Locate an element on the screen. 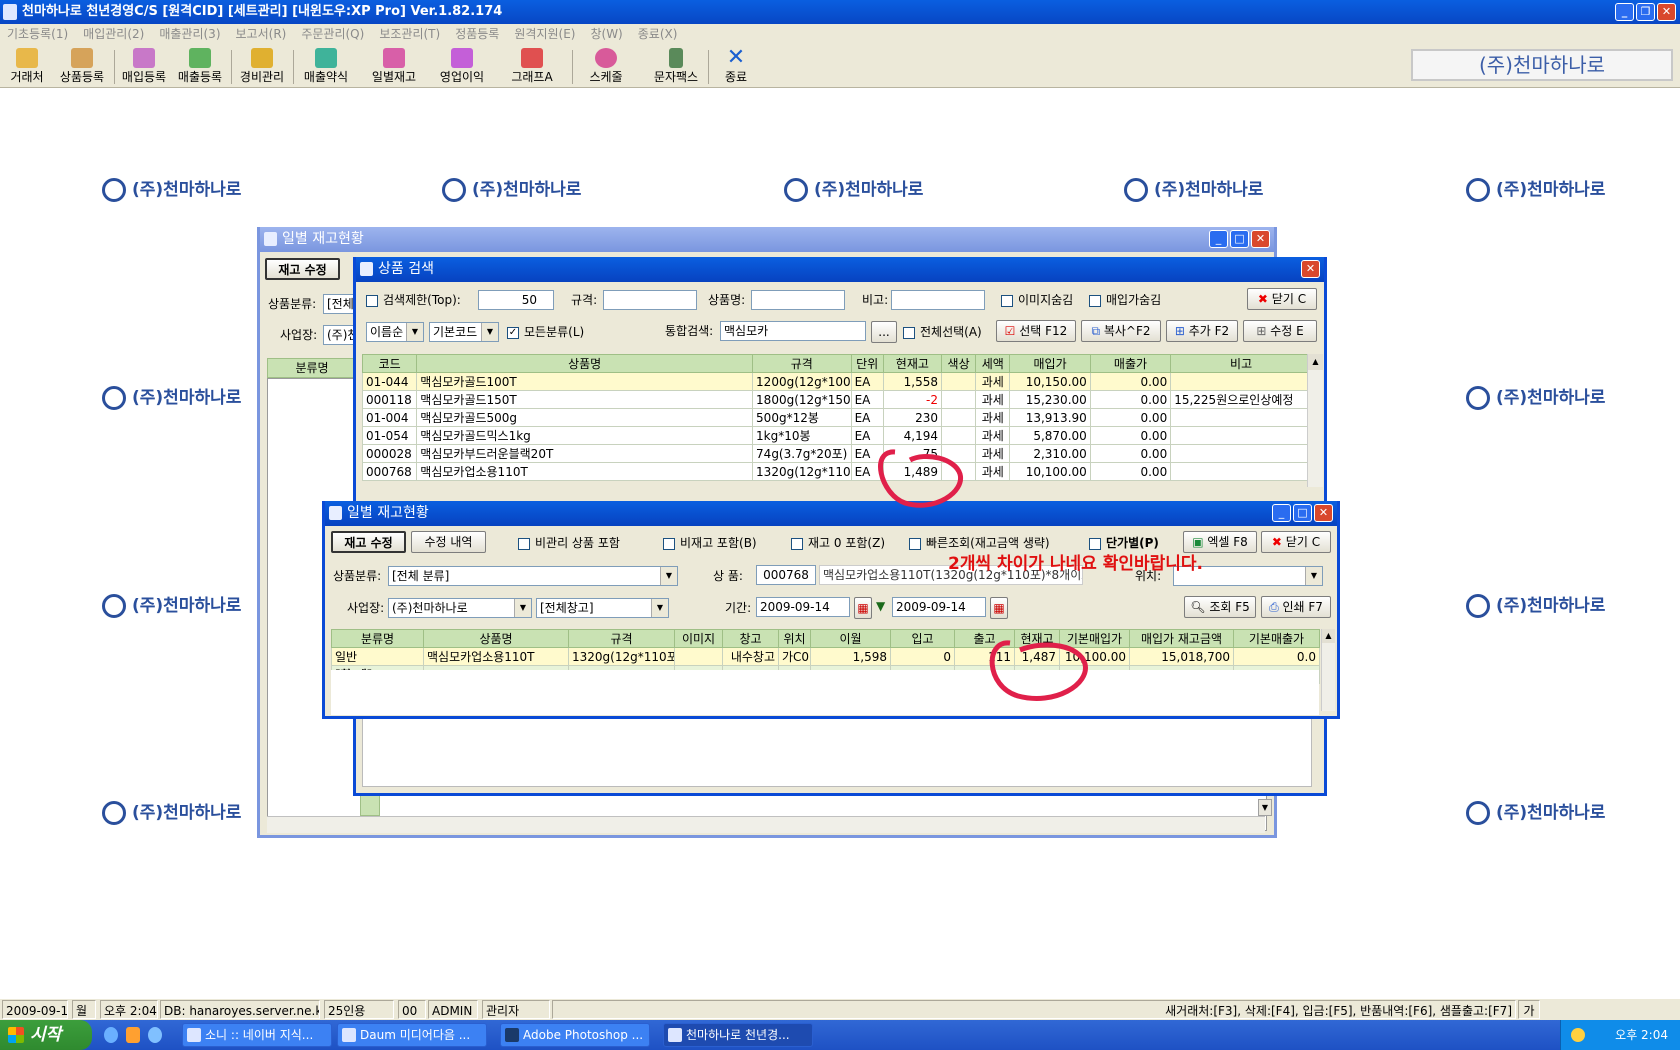  product-name-input is located at coordinates (798, 300).